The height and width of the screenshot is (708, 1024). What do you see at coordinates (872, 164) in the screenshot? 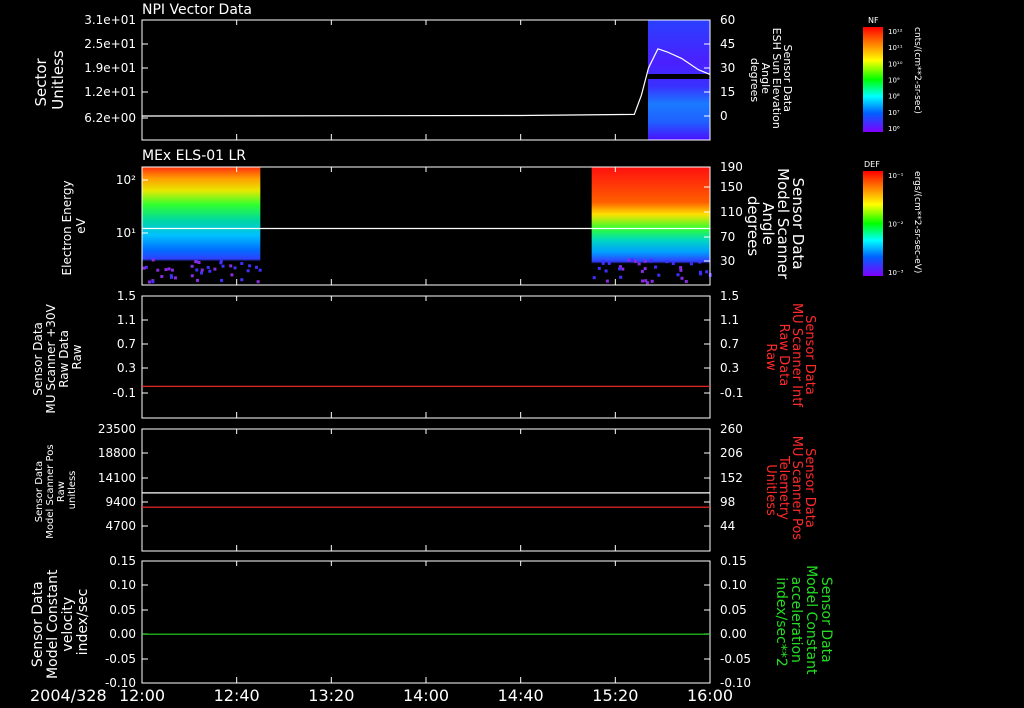
I see `colorbar-title: DEF` at bounding box center [872, 164].